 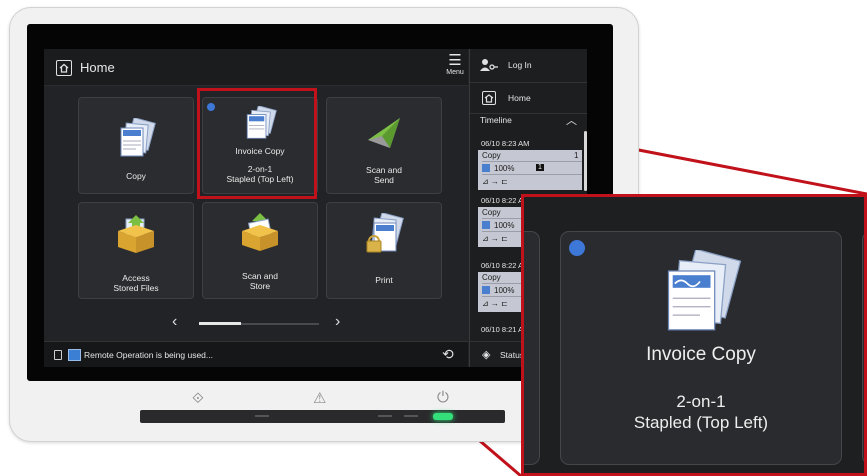 I want to click on next-page-button: ›, so click(x=337, y=322).